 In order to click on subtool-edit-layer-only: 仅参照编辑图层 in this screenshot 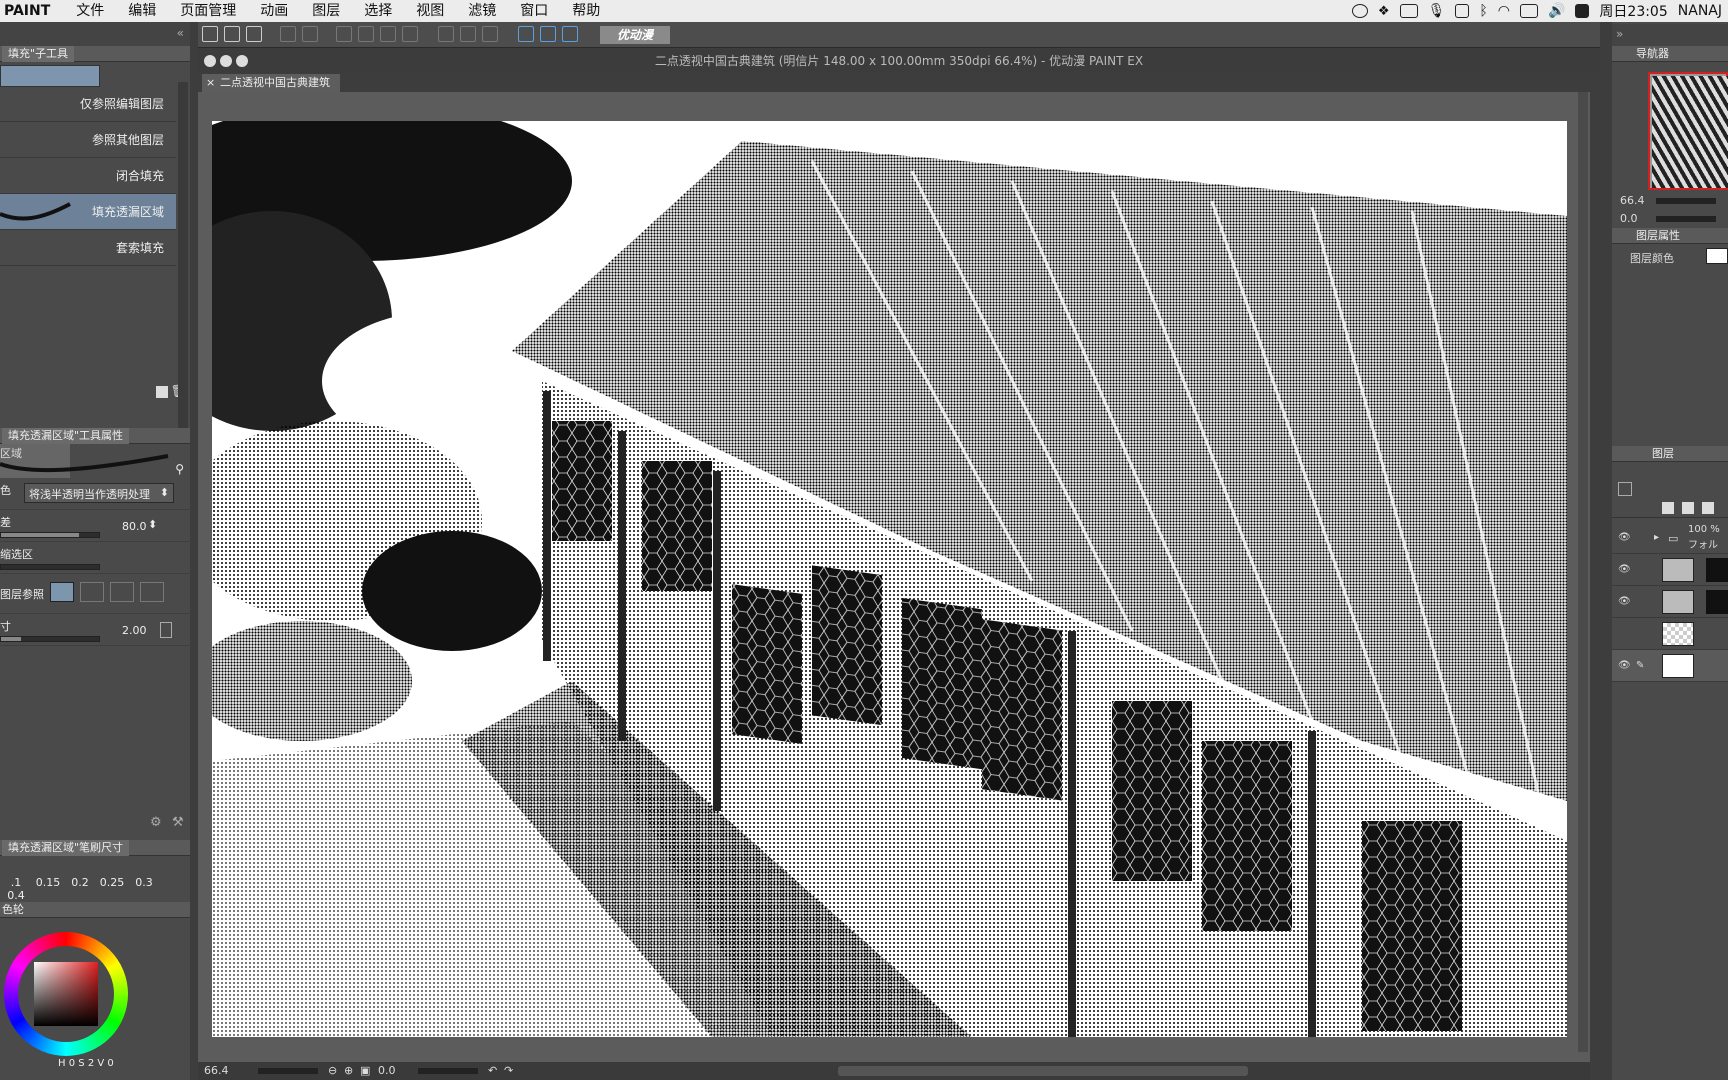, I will do `click(88, 104)`.